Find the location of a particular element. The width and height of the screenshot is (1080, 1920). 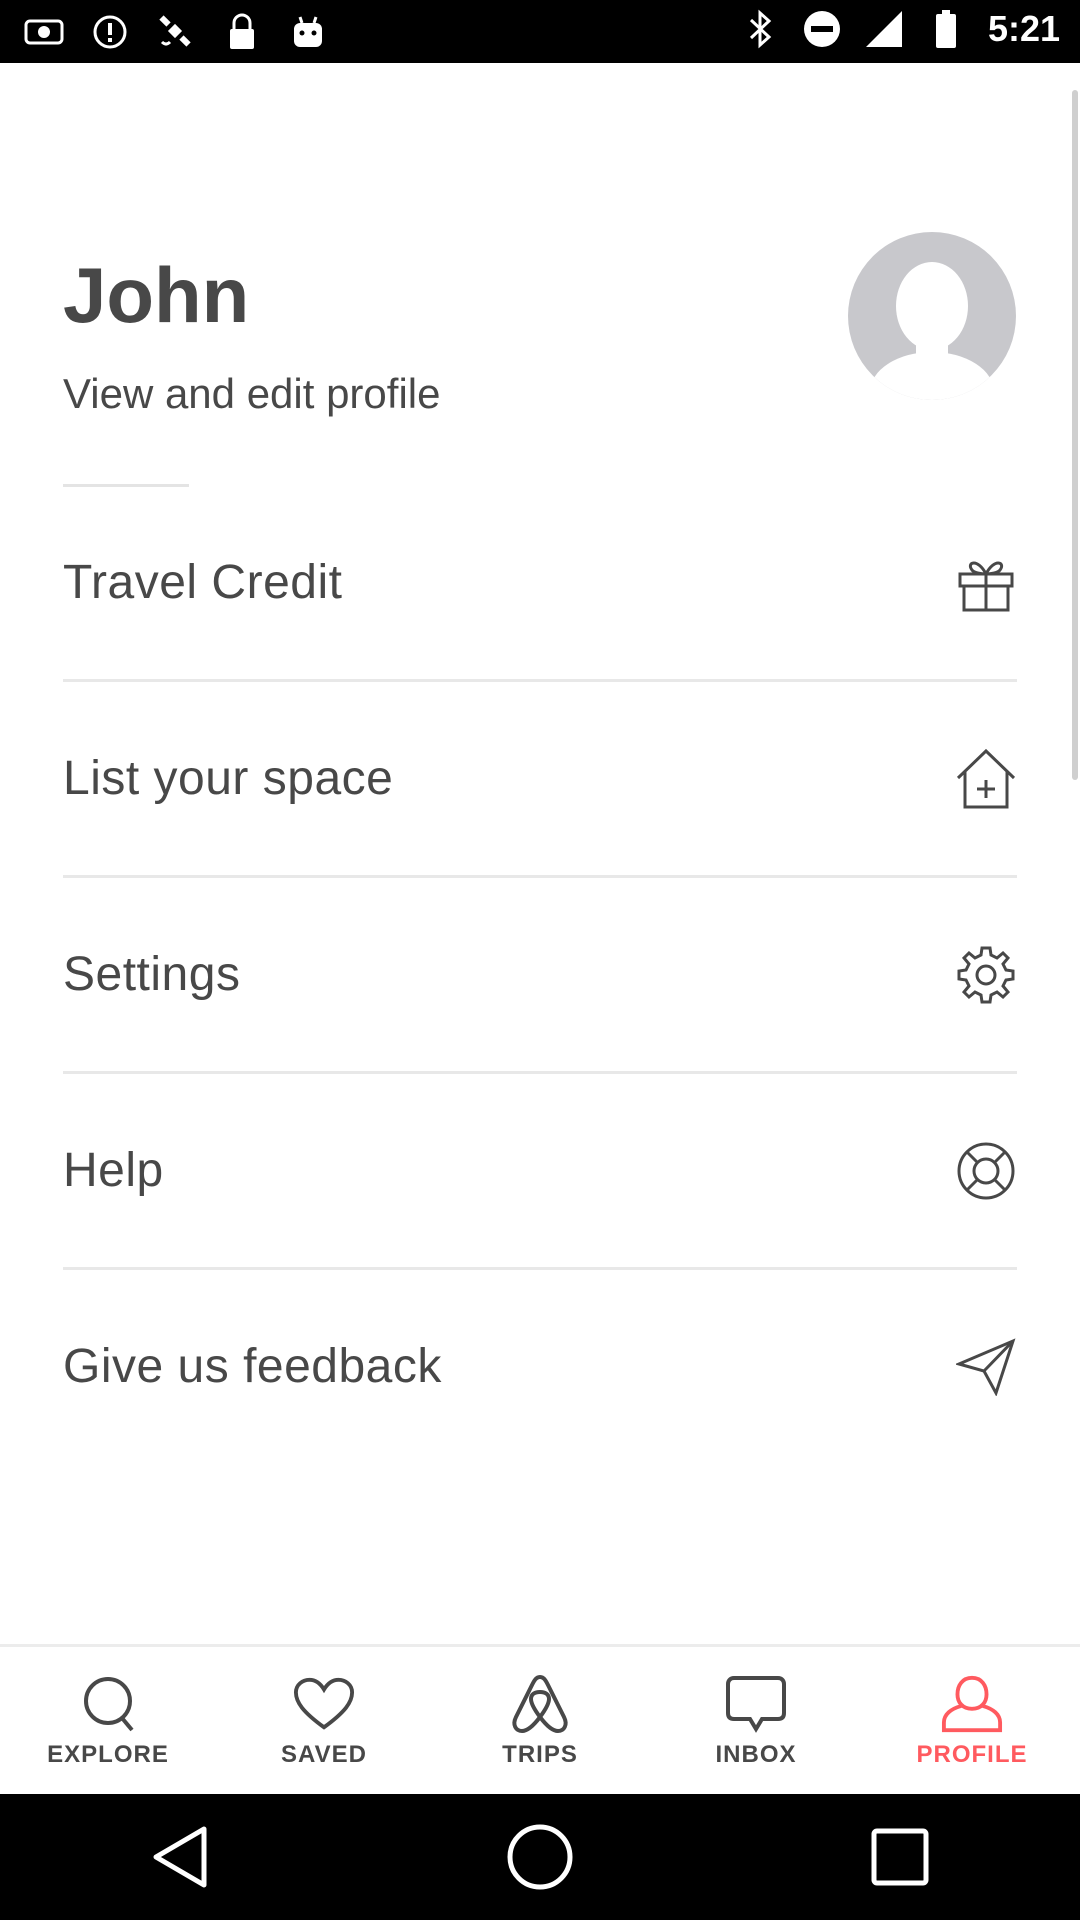

back-icon is located at coordinates (180, 1857).